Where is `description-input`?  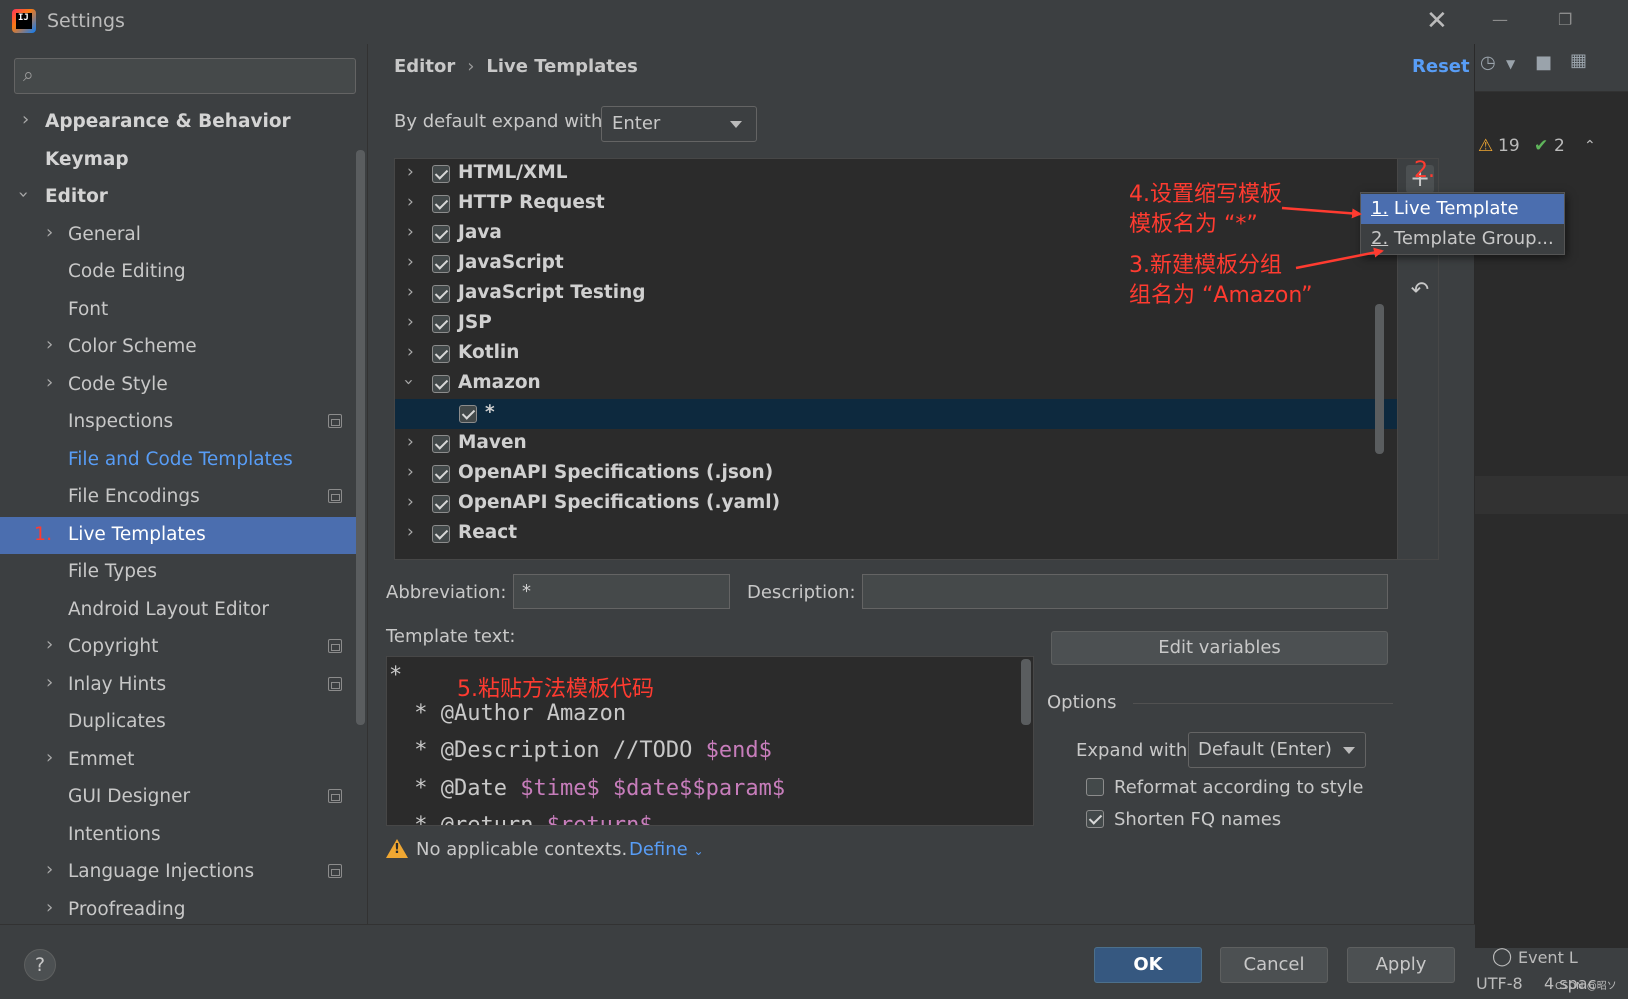 description-input is located at coordinates (1125, 591).